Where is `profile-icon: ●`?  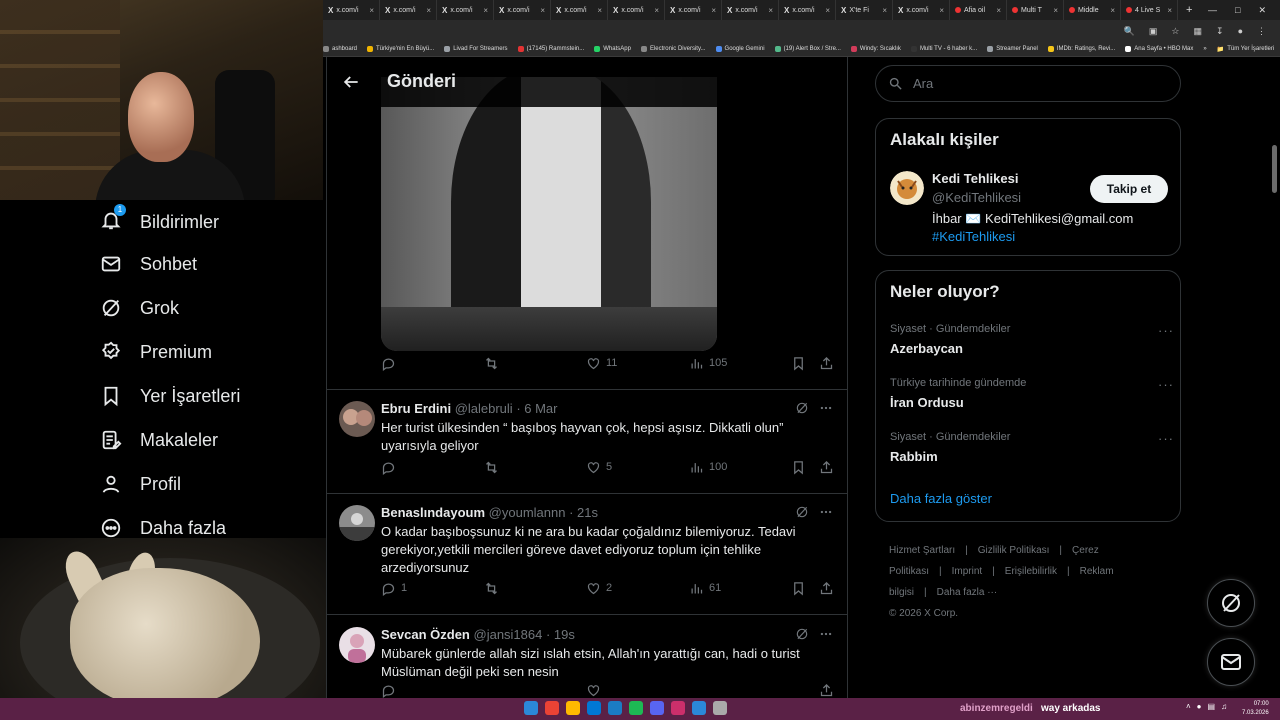 profile-icon: ● is located at coordinates (1240, 31).